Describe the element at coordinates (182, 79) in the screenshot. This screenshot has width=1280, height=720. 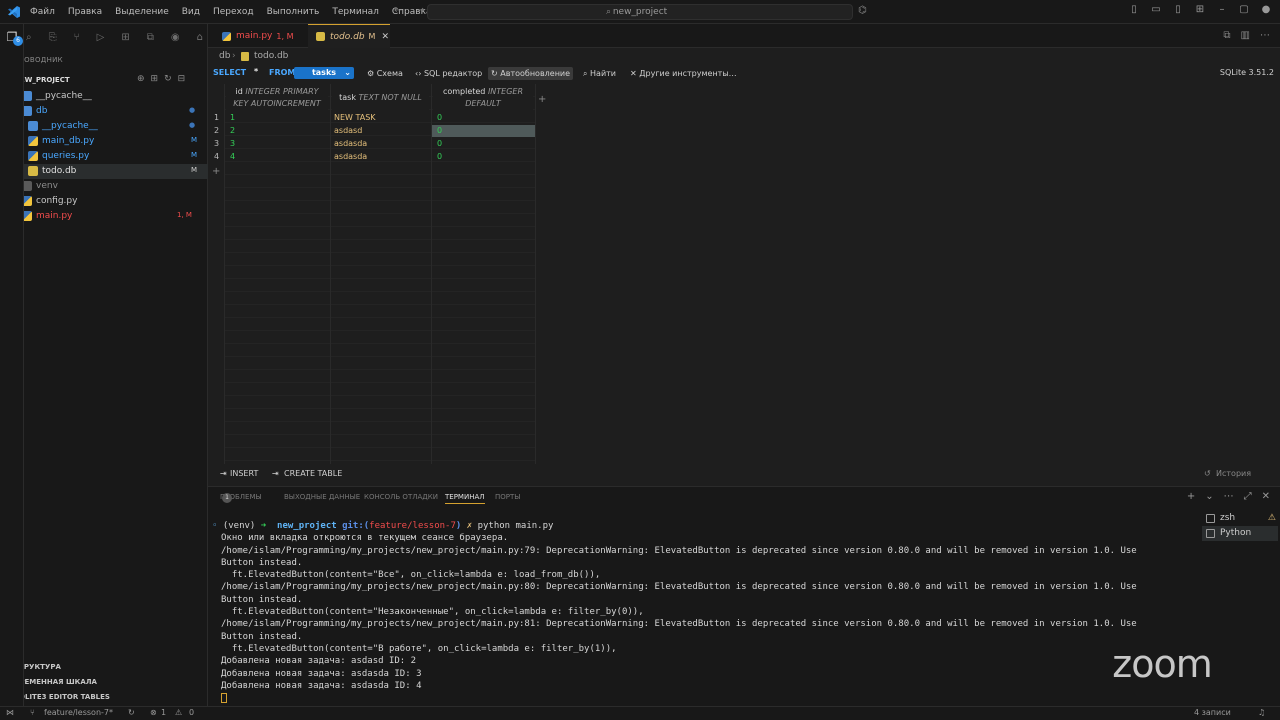
I see `collapse-all-icon: ⊟` at that location.